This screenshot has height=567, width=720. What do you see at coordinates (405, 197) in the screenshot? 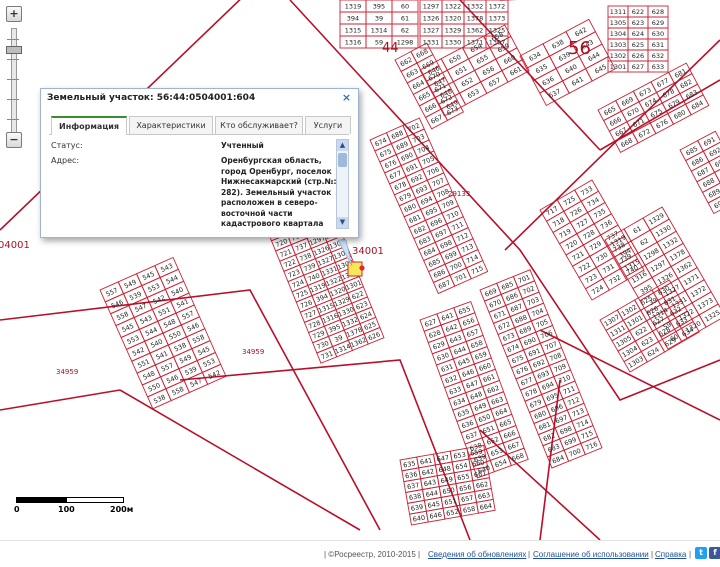
I see `parcel-number: 679` at bounding box center [405, 197].